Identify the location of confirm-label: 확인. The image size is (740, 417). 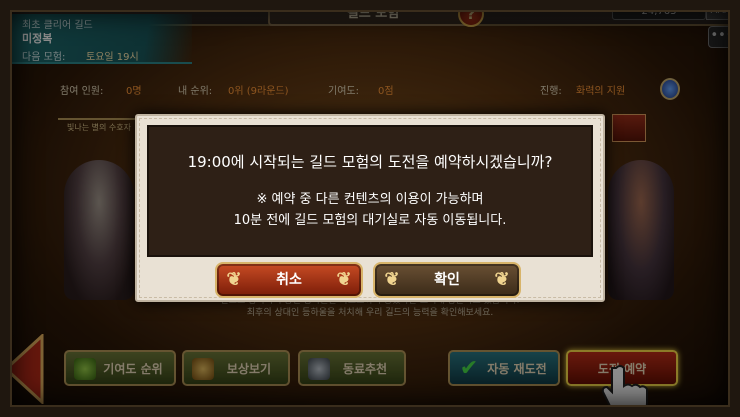
(447, 280).